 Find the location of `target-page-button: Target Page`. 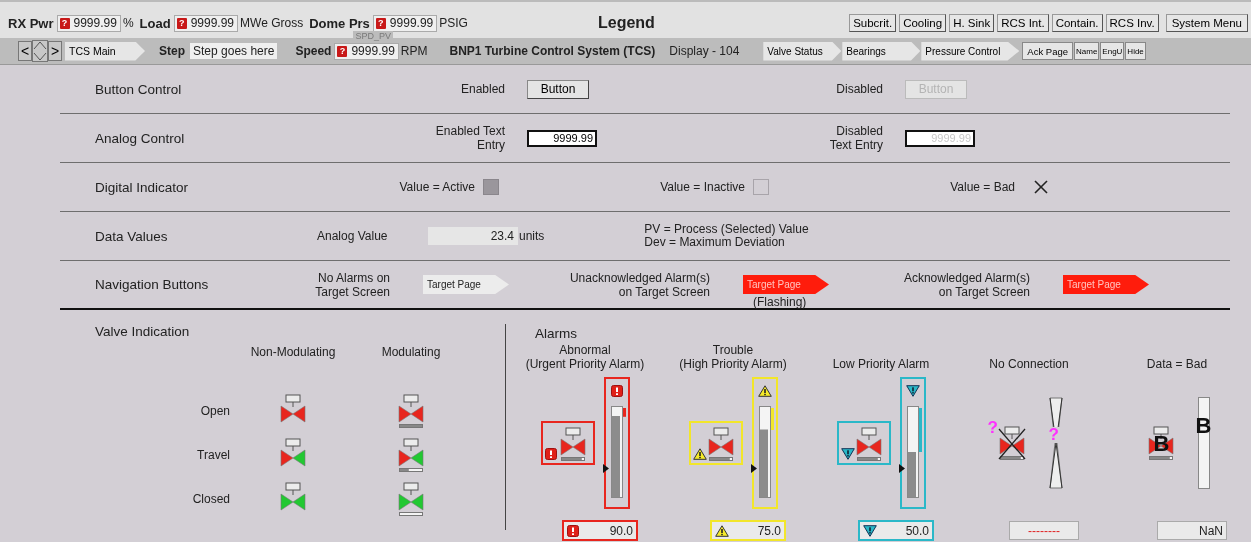

target-page-button: Target Page is located at coordinates (466, 284).